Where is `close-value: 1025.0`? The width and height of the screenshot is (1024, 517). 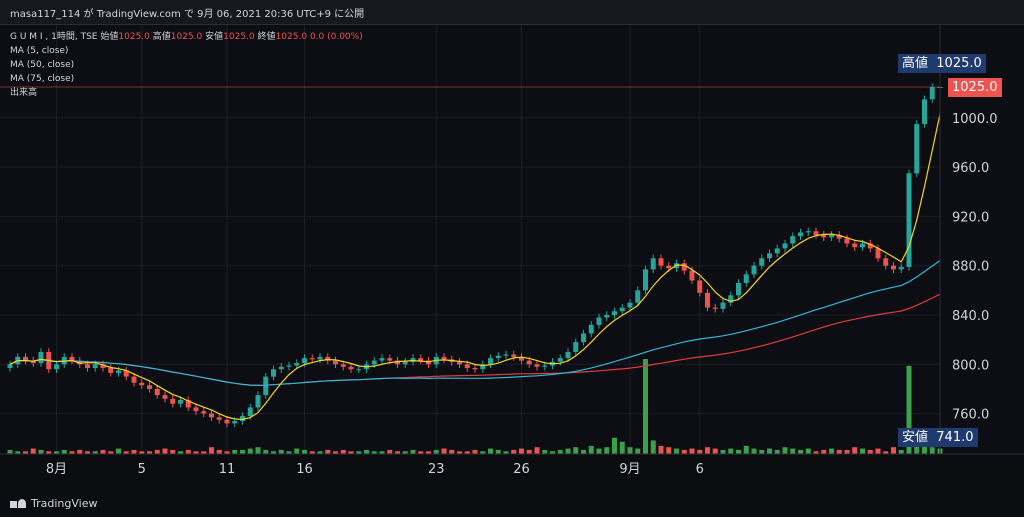 close-value: 1025.0 is located at coordinates (291, 37).